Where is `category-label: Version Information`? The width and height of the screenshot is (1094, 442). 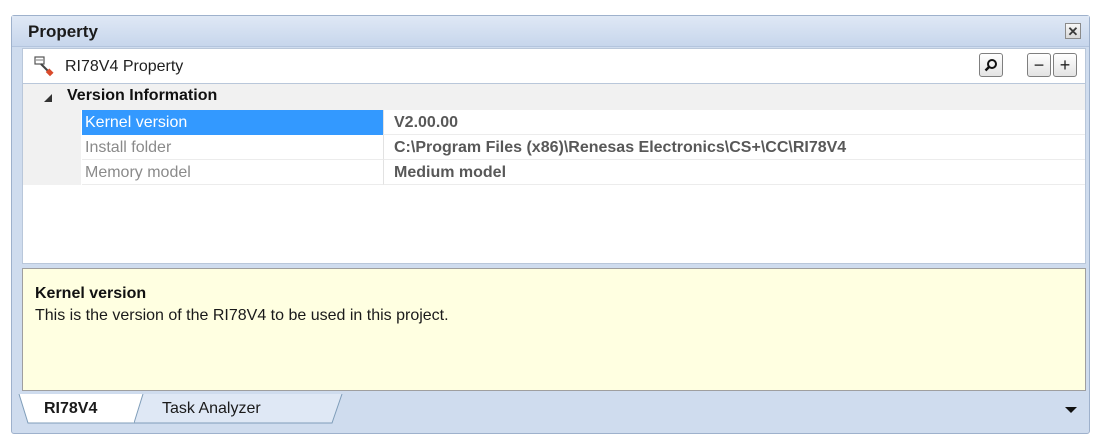
category-label: Version Information is located at coordinates (142, 95).